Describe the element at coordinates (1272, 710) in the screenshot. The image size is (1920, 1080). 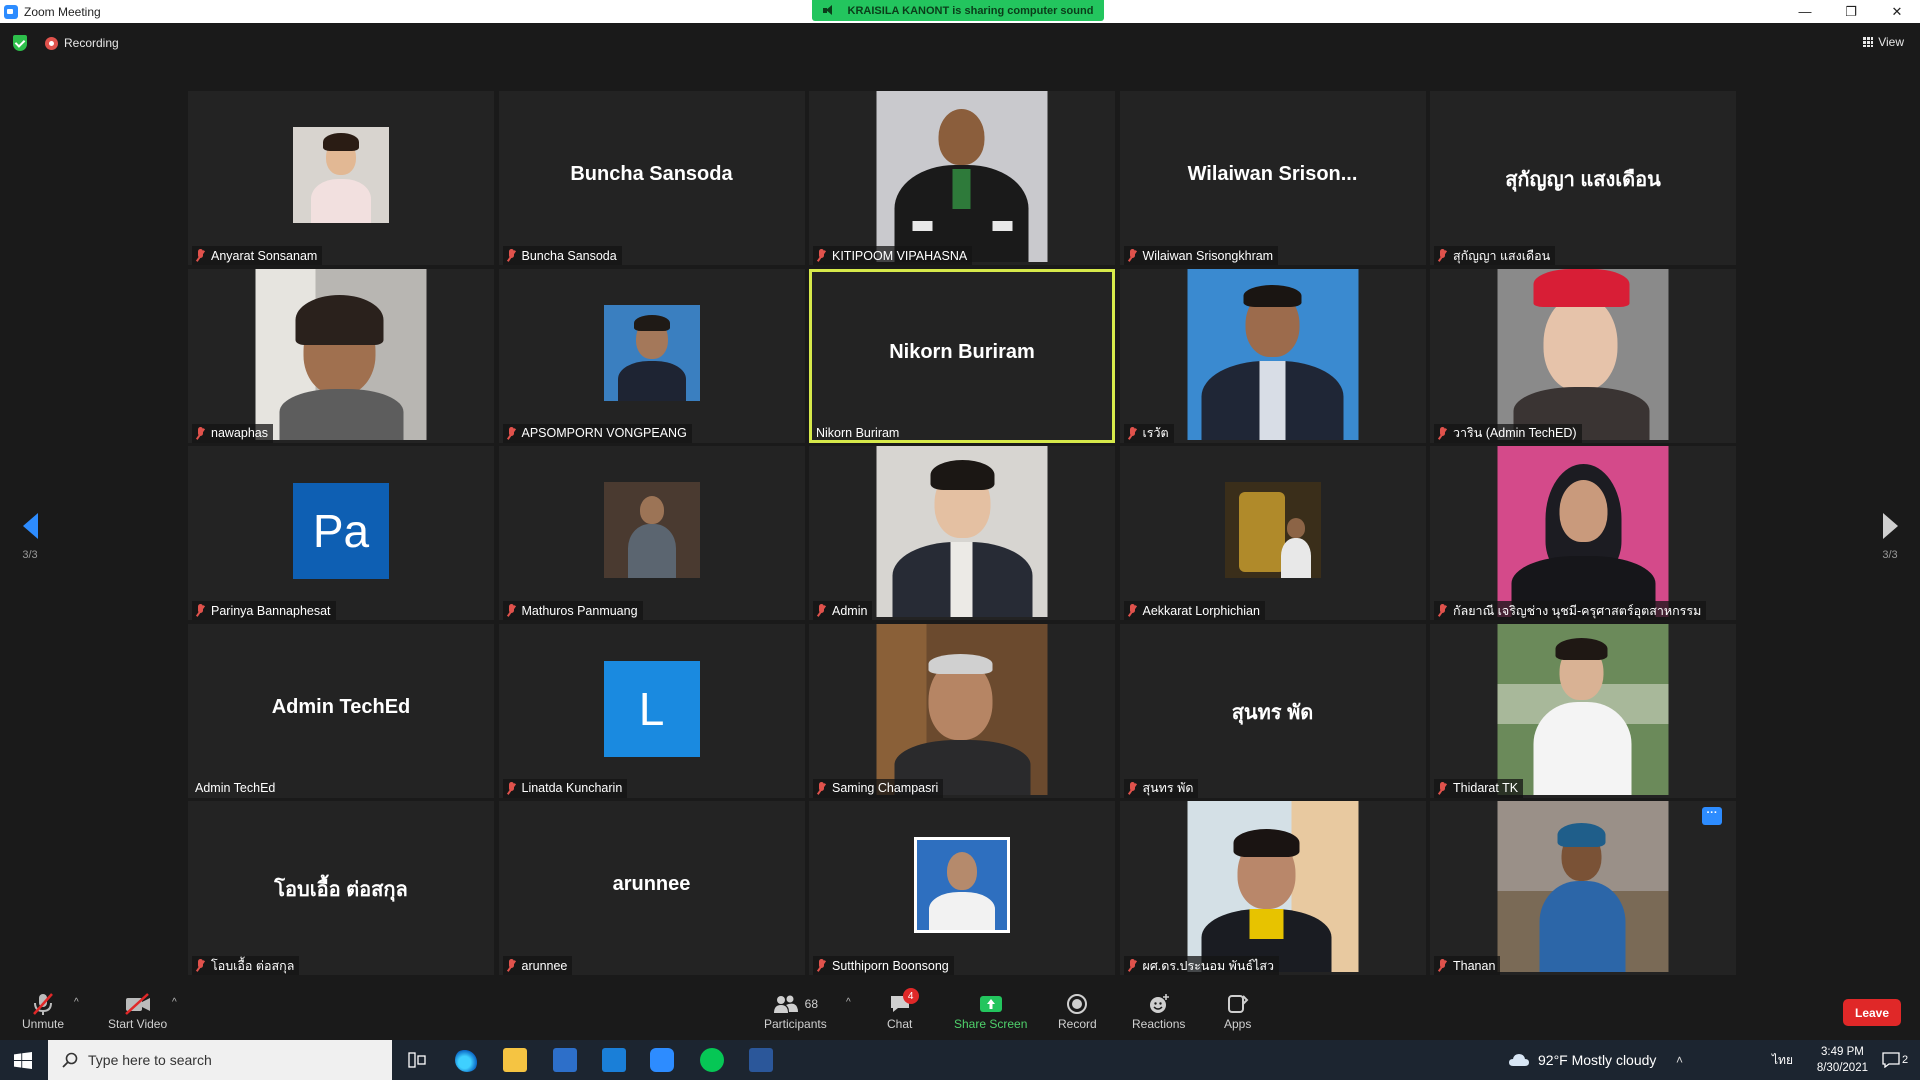
I see `video-tile: สุนทร พัด สุนทร พัด` at that location.